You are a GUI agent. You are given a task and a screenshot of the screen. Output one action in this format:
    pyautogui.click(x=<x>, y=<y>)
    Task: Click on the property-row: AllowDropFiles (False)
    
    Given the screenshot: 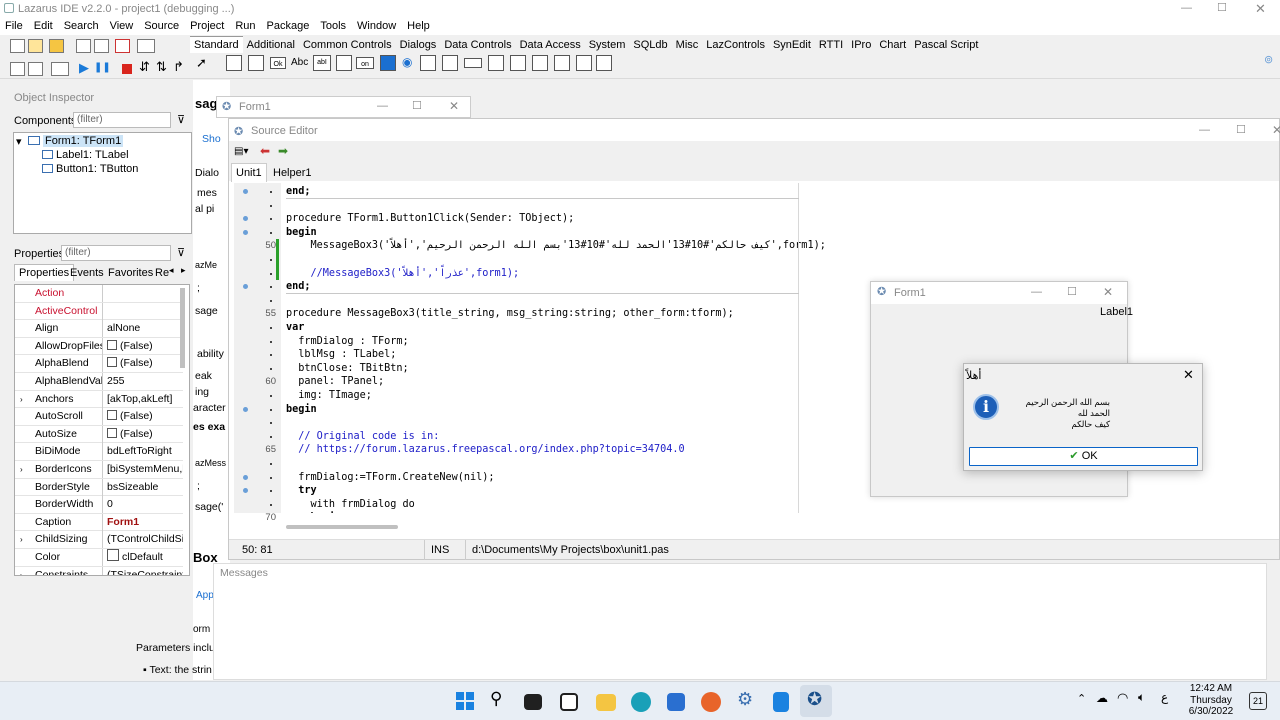 What is the action you would take?
    pyautogui.click(x=99, y=346)
    